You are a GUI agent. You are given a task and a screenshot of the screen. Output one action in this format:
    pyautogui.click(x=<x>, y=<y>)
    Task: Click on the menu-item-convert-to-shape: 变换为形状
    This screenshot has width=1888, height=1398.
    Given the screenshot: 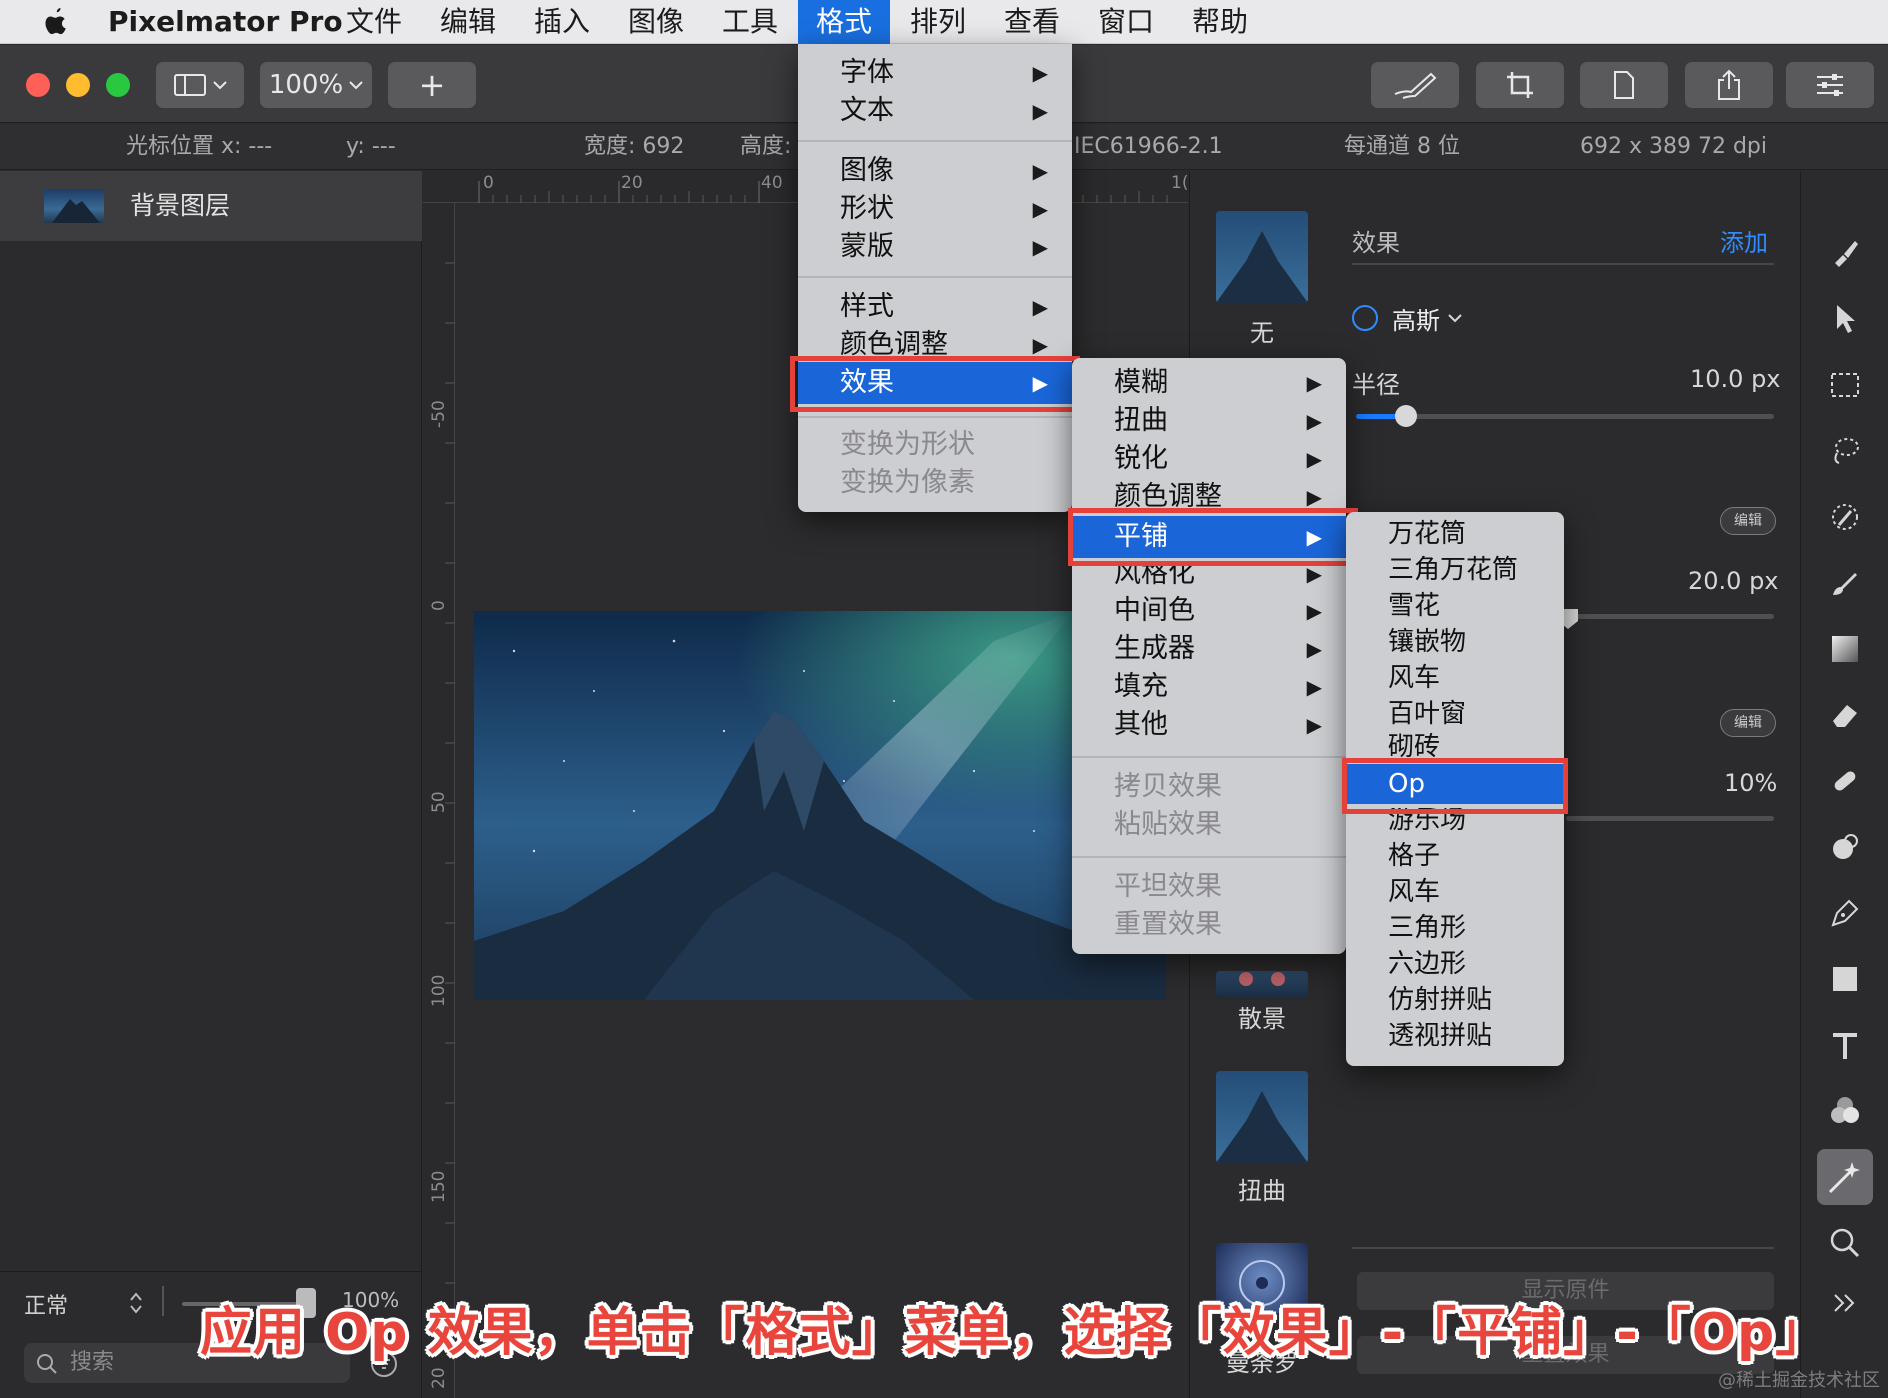 What is the action you would take?
    pyautogui.click(x=907, y=444)
    